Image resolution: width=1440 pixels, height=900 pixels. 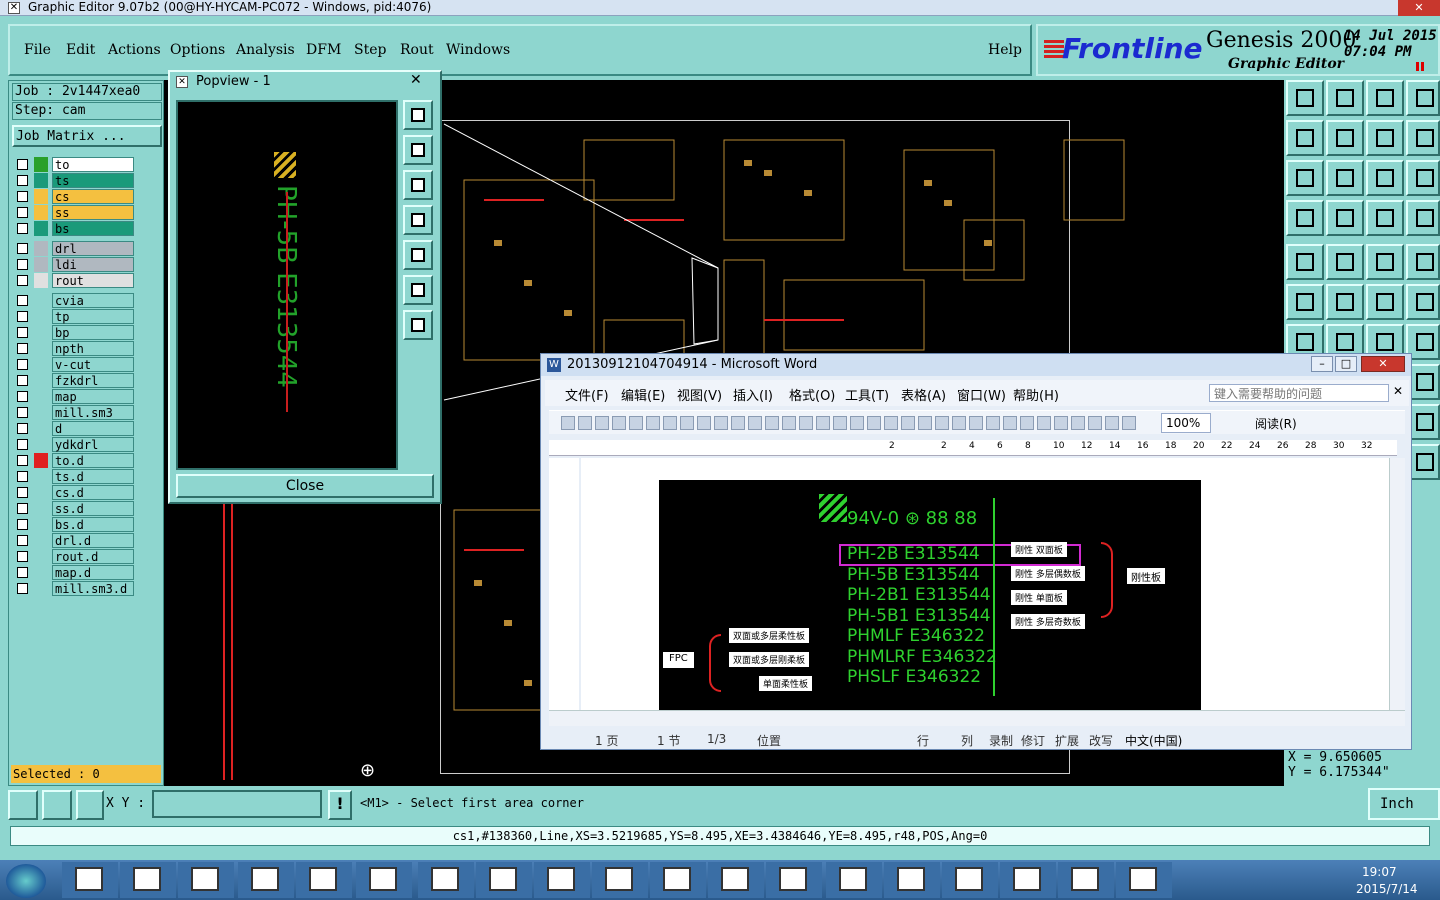 What do you see at coordinates (305, 486) in the screenshot?
I see `popview-close-button: Close` at bounding box center [305, 486].